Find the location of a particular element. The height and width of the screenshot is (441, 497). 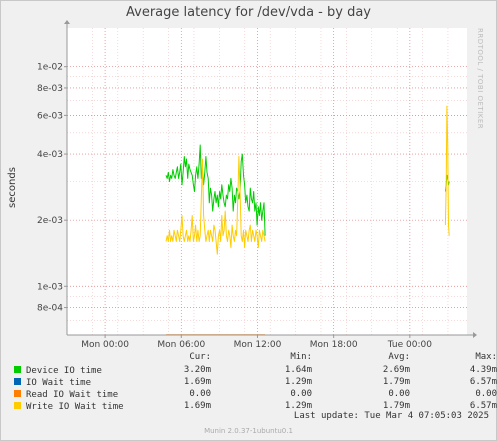

munin-version: Munin 2.0.37-1ubuntu0.1 is located at coordinates (248, 431).